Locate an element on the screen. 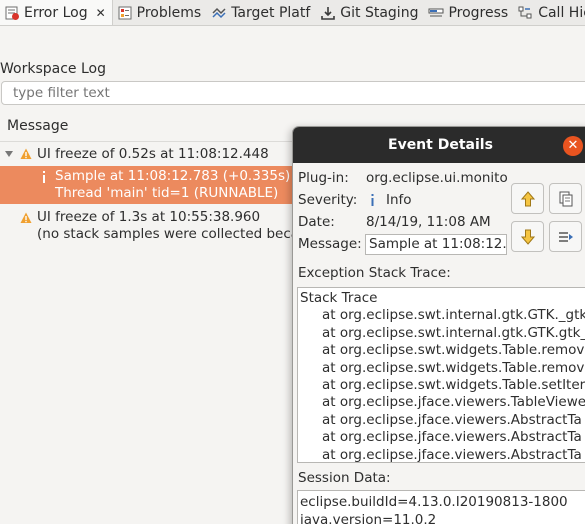 Image resolution: width=585 pixels, height=524 pixels. previous-entry-button is located at coordinates (527, 198).